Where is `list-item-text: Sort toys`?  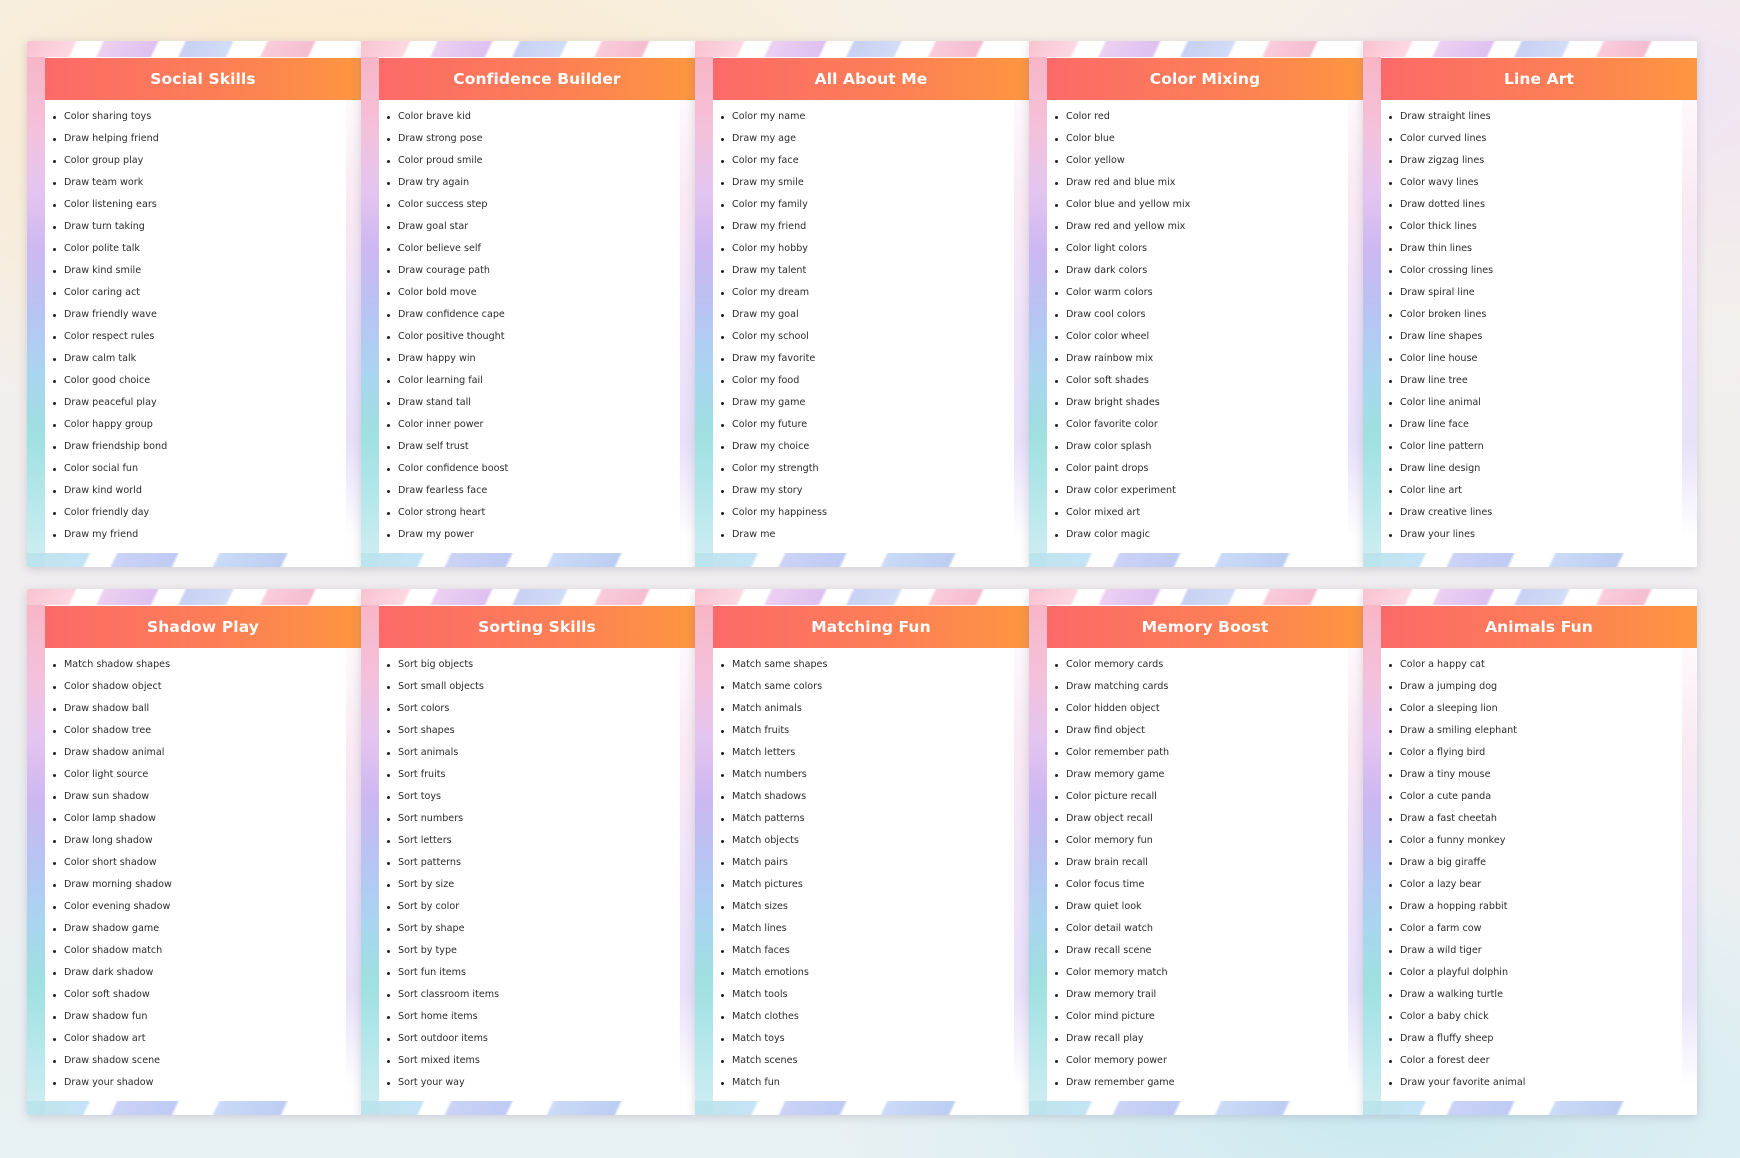
list-item-text: Sort toys is located at coordinates (420, 796).